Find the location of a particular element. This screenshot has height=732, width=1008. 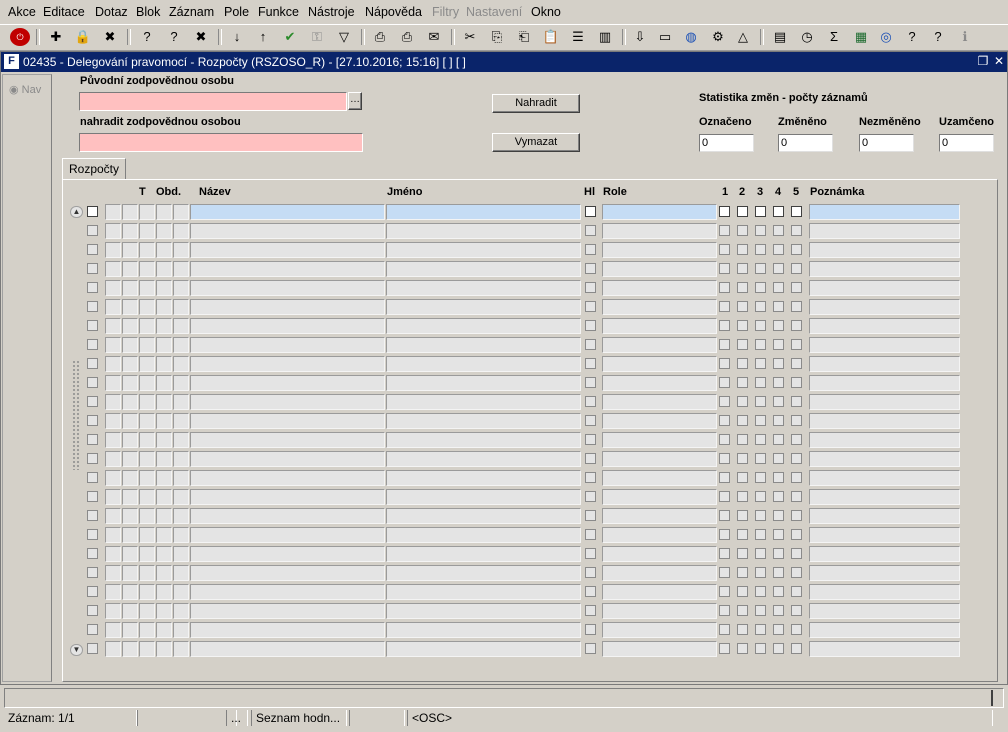

replace-person-input is located at coordinates (221, 142).